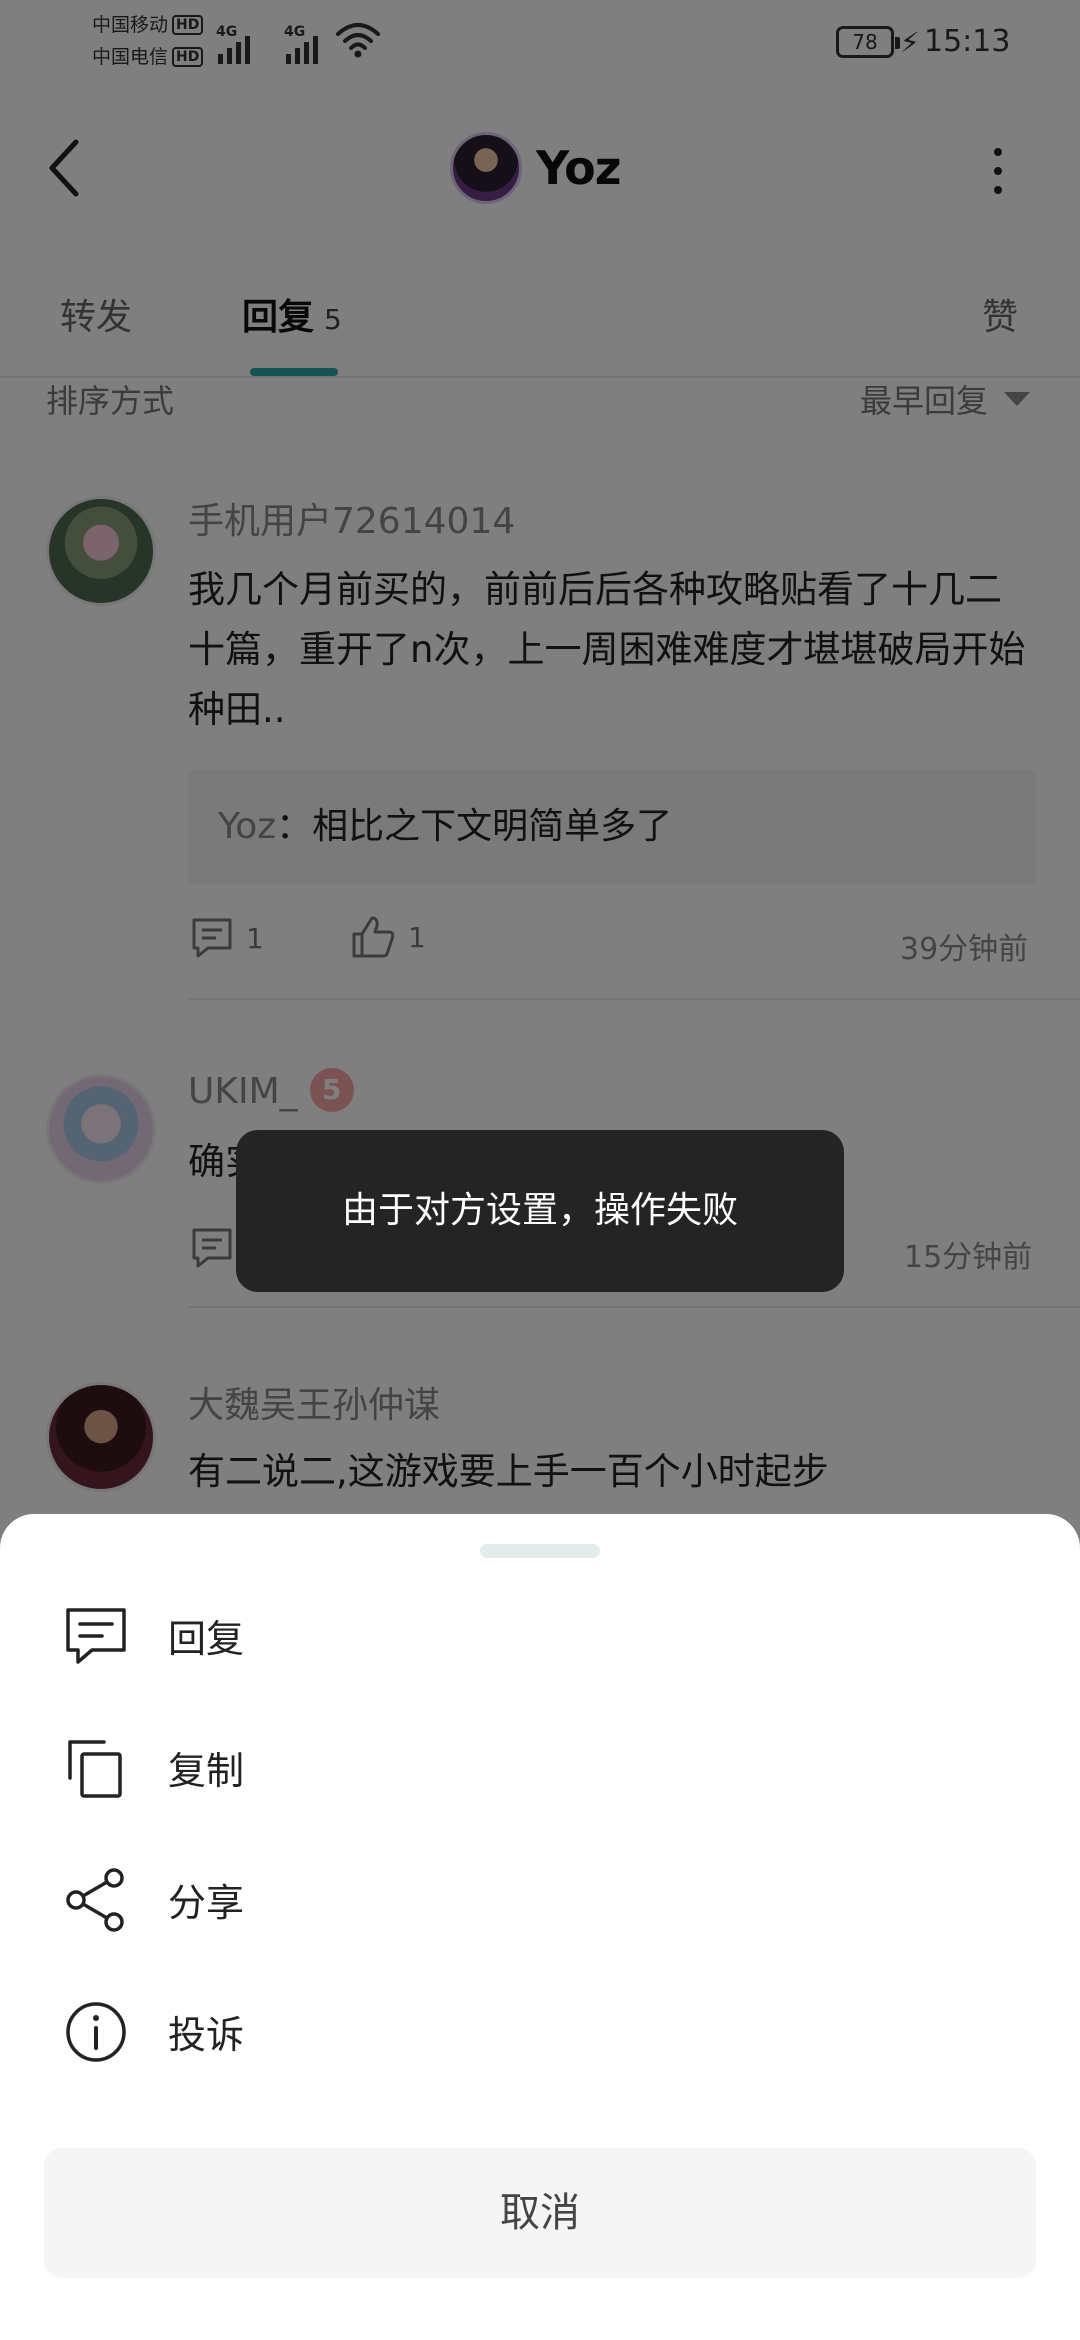  I want to click on info-icon, so click(96, 2032).